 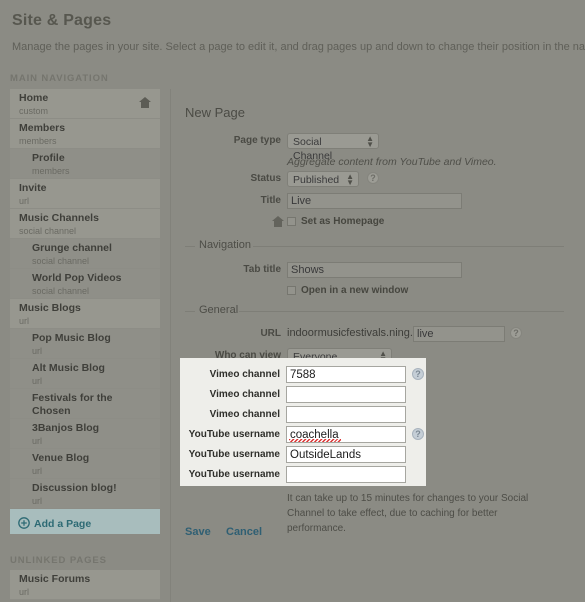 I want to click on main-navigation-label: MAIN NAVIGATION, so click(x=59, y=78).